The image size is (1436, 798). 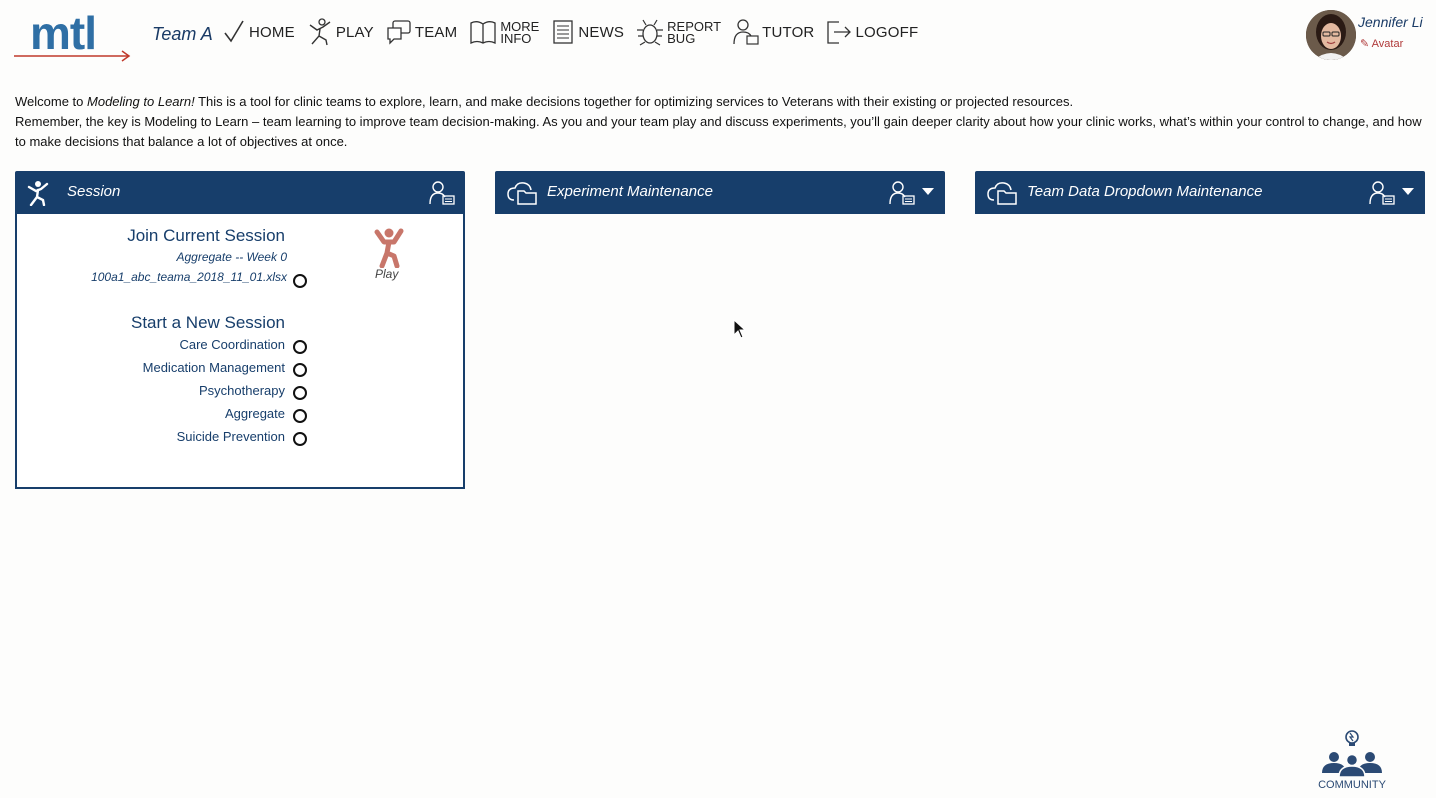 I want to click on experiment-panel-header: Experiment Maintenance, so click(x=720, y=192).